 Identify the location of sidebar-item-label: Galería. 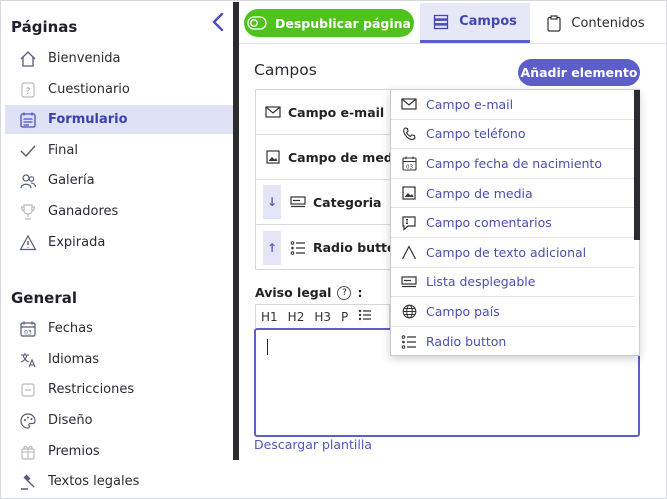
(71, 180).